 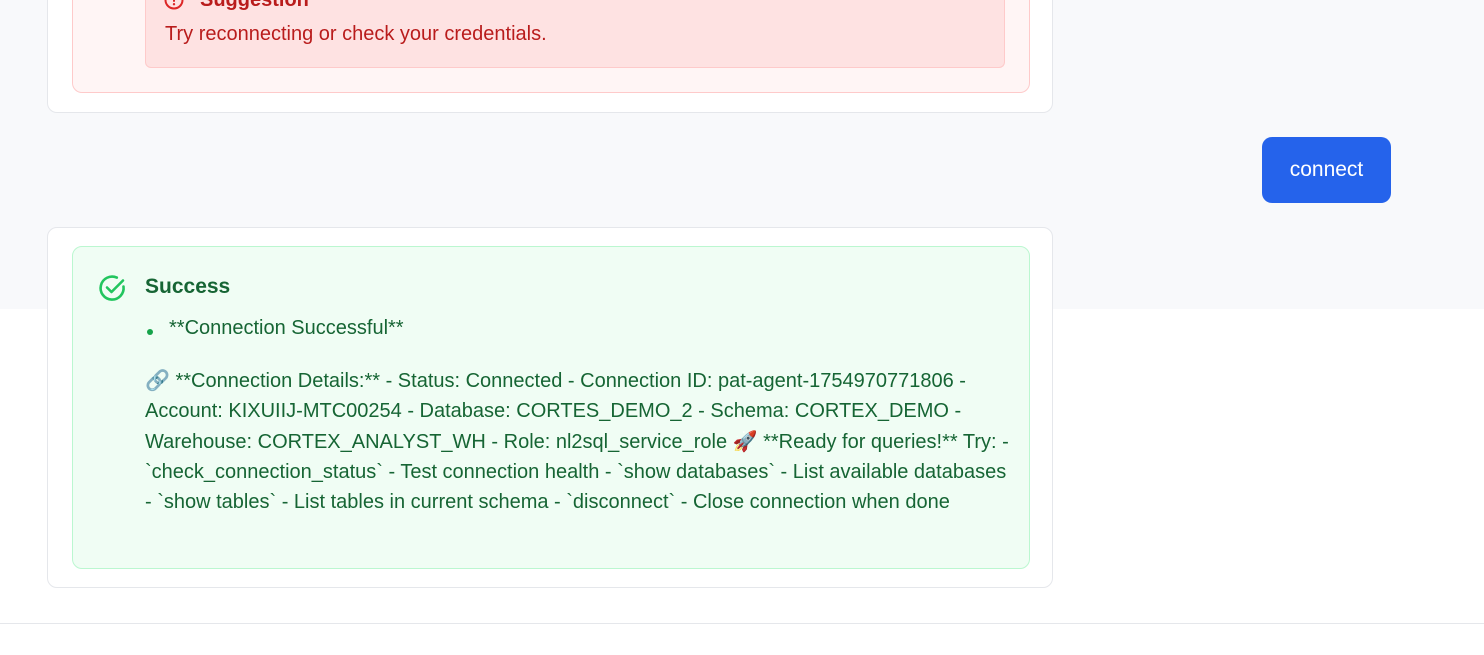 I want to click on suggestion-title: Suggestion, so click(x=254, y=5).